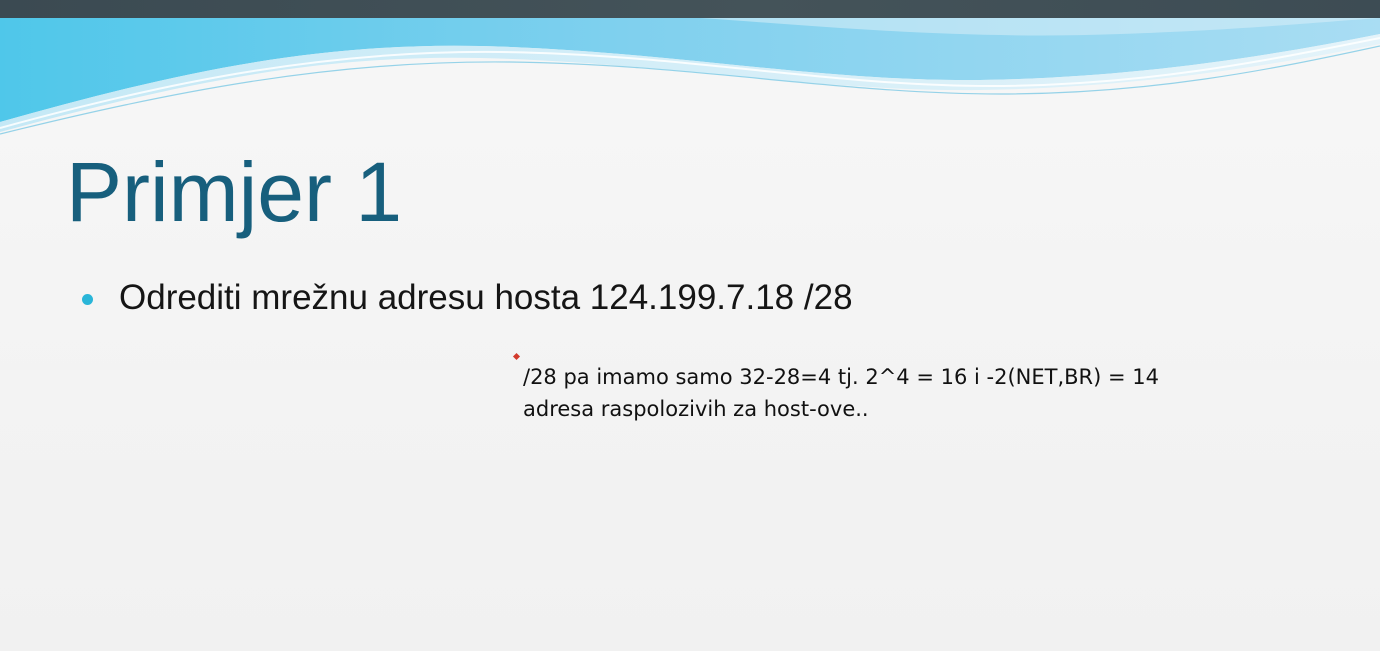 The image size is (1380, 651). Describe the element at coordinates (87, 299) in the screenshot. I see `bullet-dot-icon` at that location.